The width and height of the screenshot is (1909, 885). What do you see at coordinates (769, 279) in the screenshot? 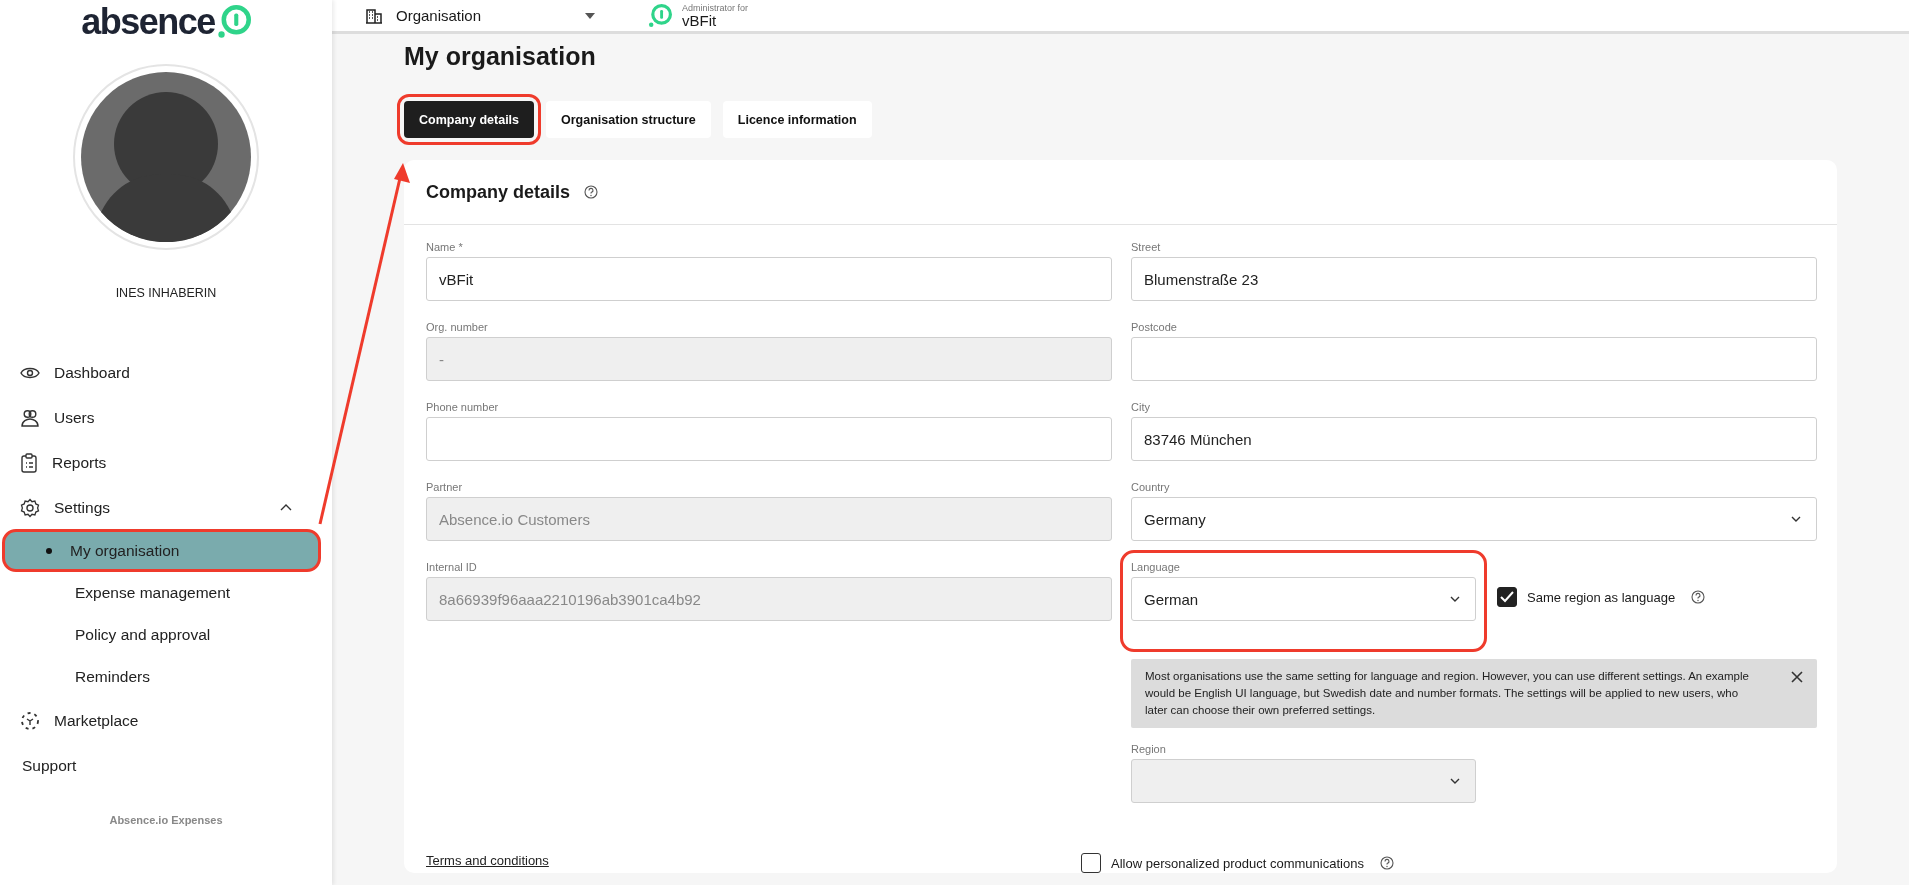
I see `input-field: vBFit` at bounding box center [769, 279].